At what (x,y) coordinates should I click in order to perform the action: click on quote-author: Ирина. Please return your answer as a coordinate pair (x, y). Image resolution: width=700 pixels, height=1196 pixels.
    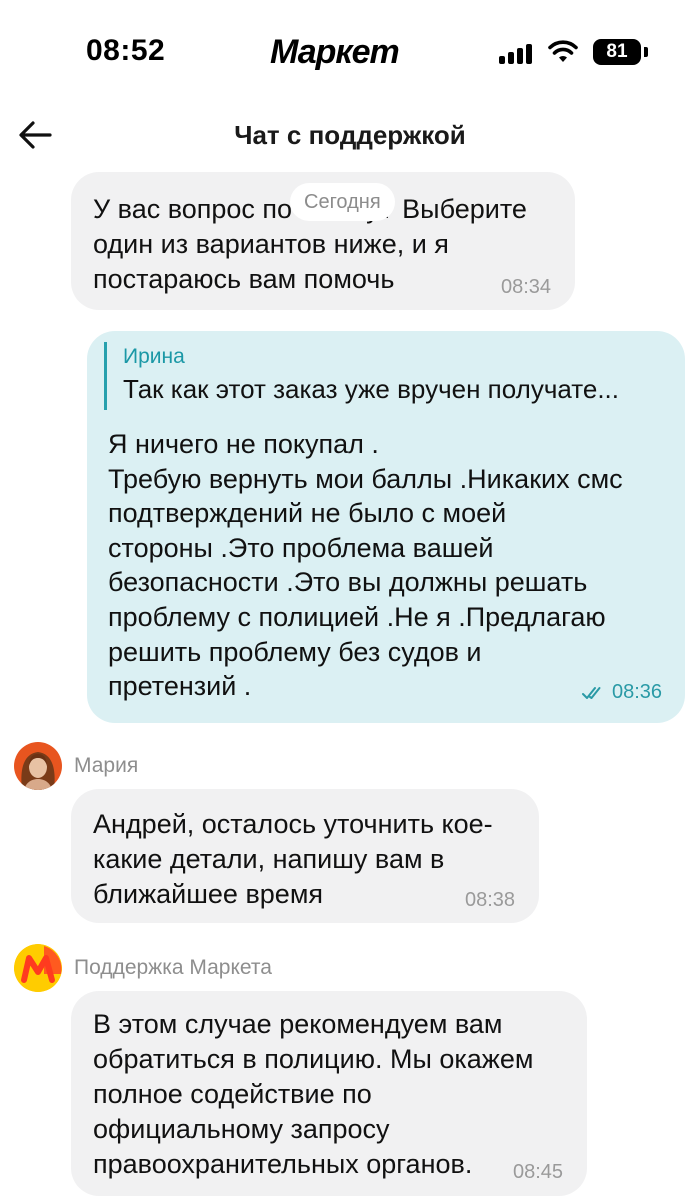
    Looking at the image, I should click on (154, 356).